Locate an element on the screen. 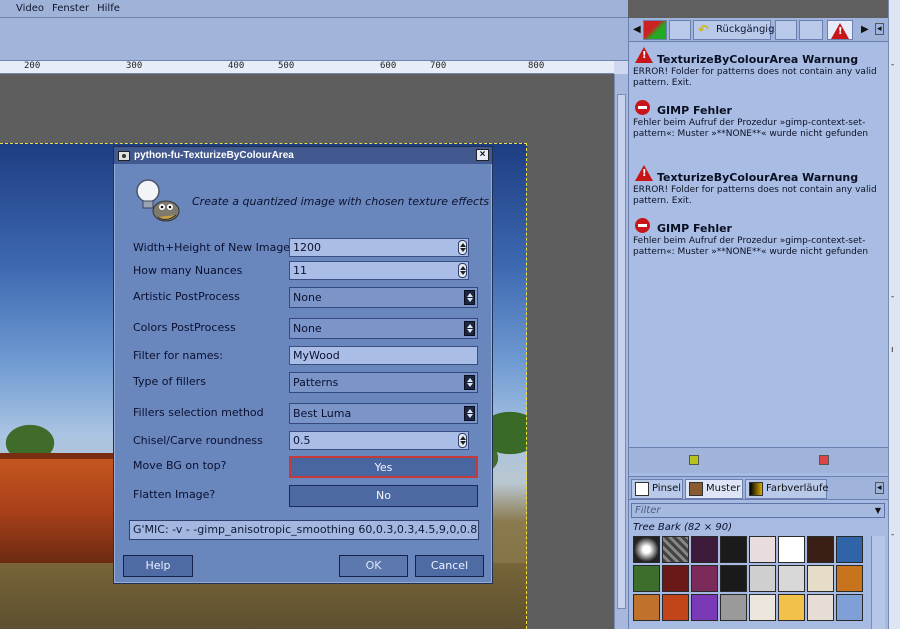 The width and height of the screenshot is (900, 629). spinner-value: 11 is located at coordinates (300, 270).